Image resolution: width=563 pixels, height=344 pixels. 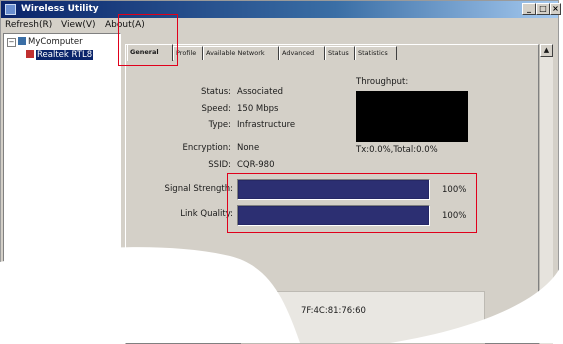 What do you see at coordinates (382, 82) in the screenshot?
I see `throughput-label: Throughput:` at bounding box center [382, 82].